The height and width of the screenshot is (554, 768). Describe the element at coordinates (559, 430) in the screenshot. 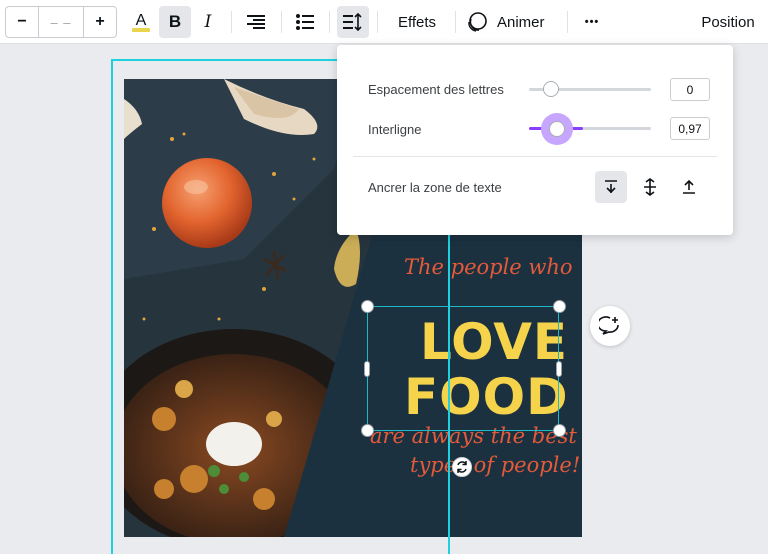

I see `resize-handle-bottom-right` at that location.